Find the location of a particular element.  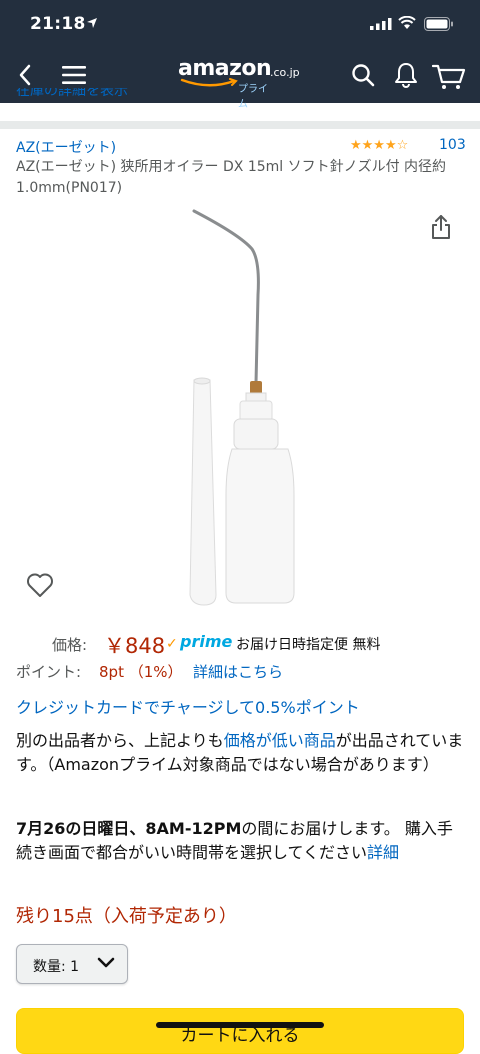

product-image is located at coordinates (250, 407).